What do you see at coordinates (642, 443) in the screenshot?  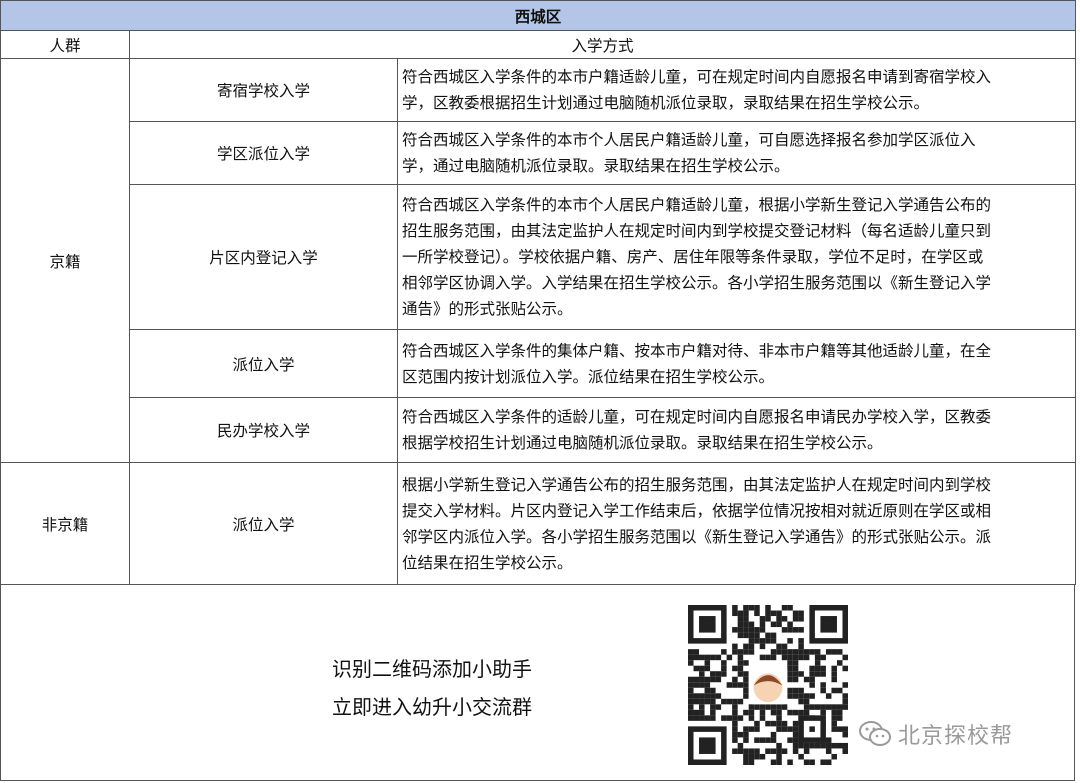 I see `desc-line: 根据学校招生计划通过电脑随机派位录取。录取结果在招生学校公示。` at bounding box center [642, 443].